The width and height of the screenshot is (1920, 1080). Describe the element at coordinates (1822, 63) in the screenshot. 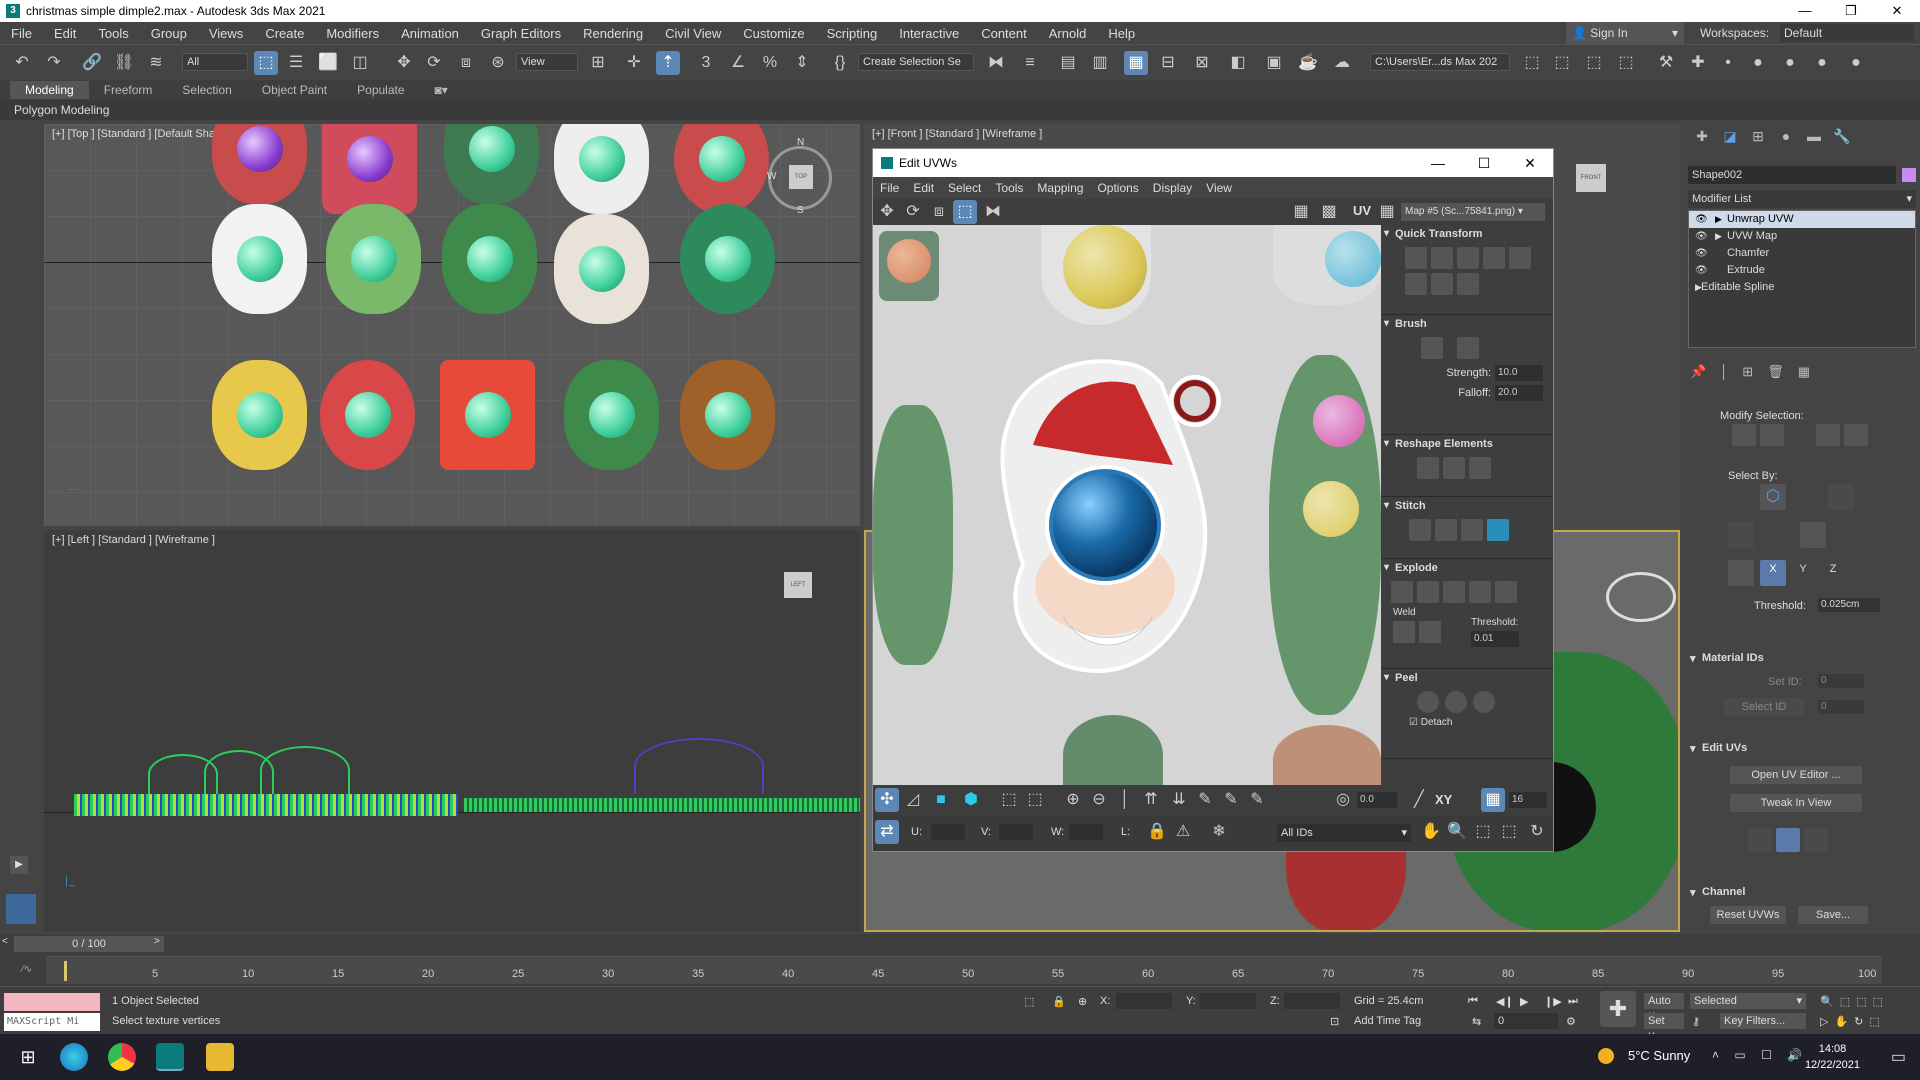

I see `arnold-sphere-icon-3: ●` at that location.